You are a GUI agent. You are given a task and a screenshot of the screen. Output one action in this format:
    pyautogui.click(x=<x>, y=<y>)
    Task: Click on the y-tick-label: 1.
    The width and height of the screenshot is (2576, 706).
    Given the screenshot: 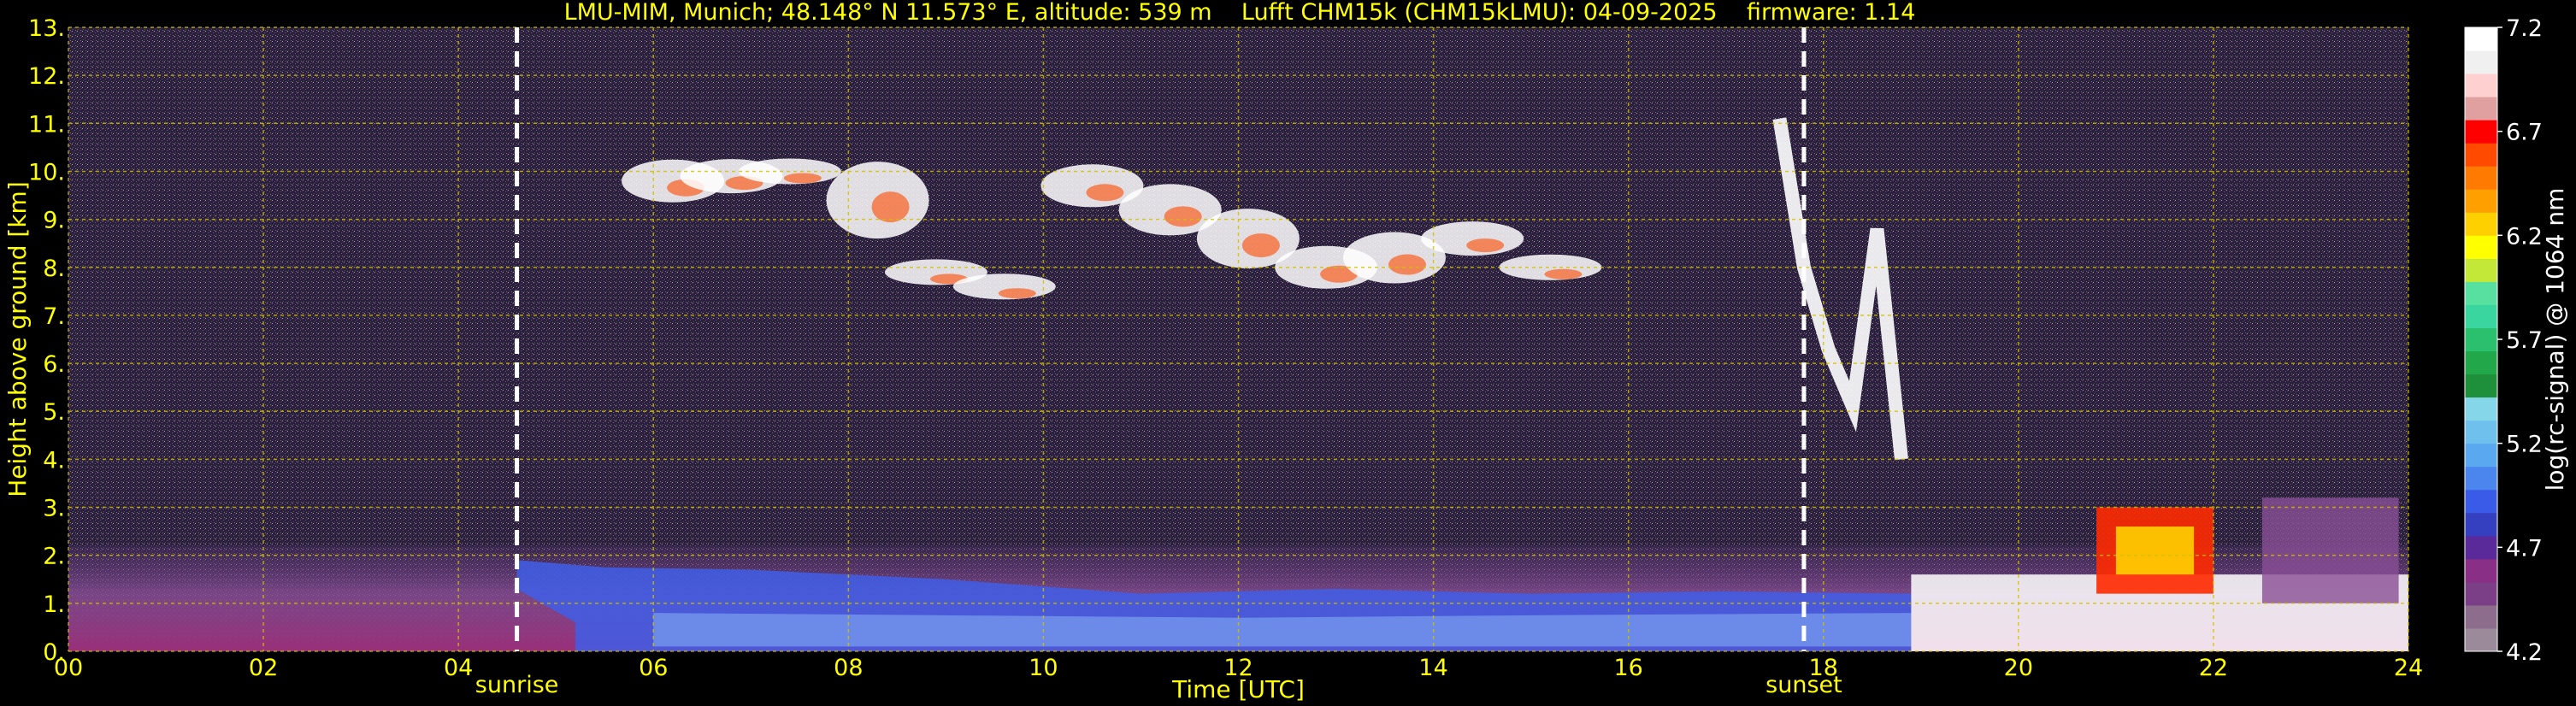 What is the action you would take?
    pyautogui.click(x=54, y=604)
    